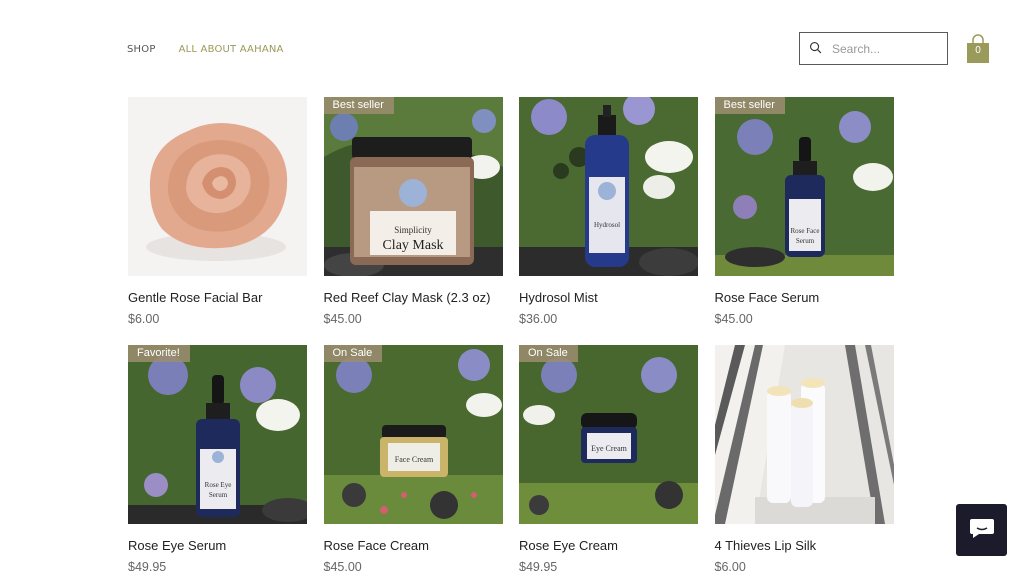  What do you see at coordinates (538, 319) in the screenshot?
I see `product-price: $36.00` at bounding box center [538, 319].